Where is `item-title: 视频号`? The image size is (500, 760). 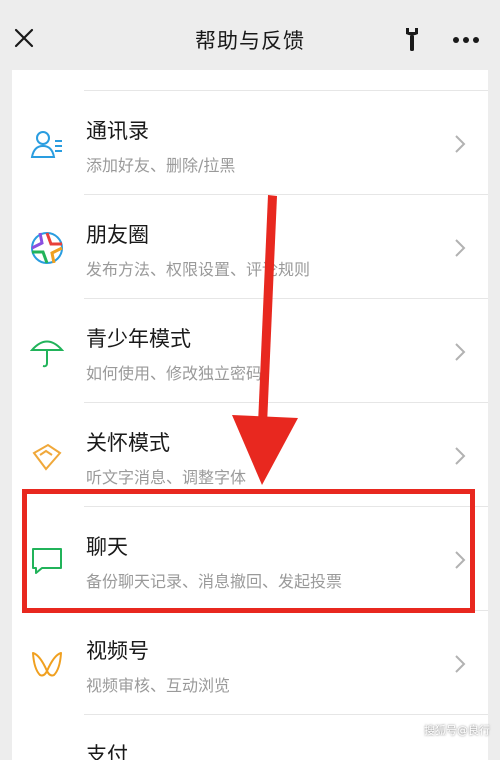
item-title: 视频号 is located at coordinates (117, 651).